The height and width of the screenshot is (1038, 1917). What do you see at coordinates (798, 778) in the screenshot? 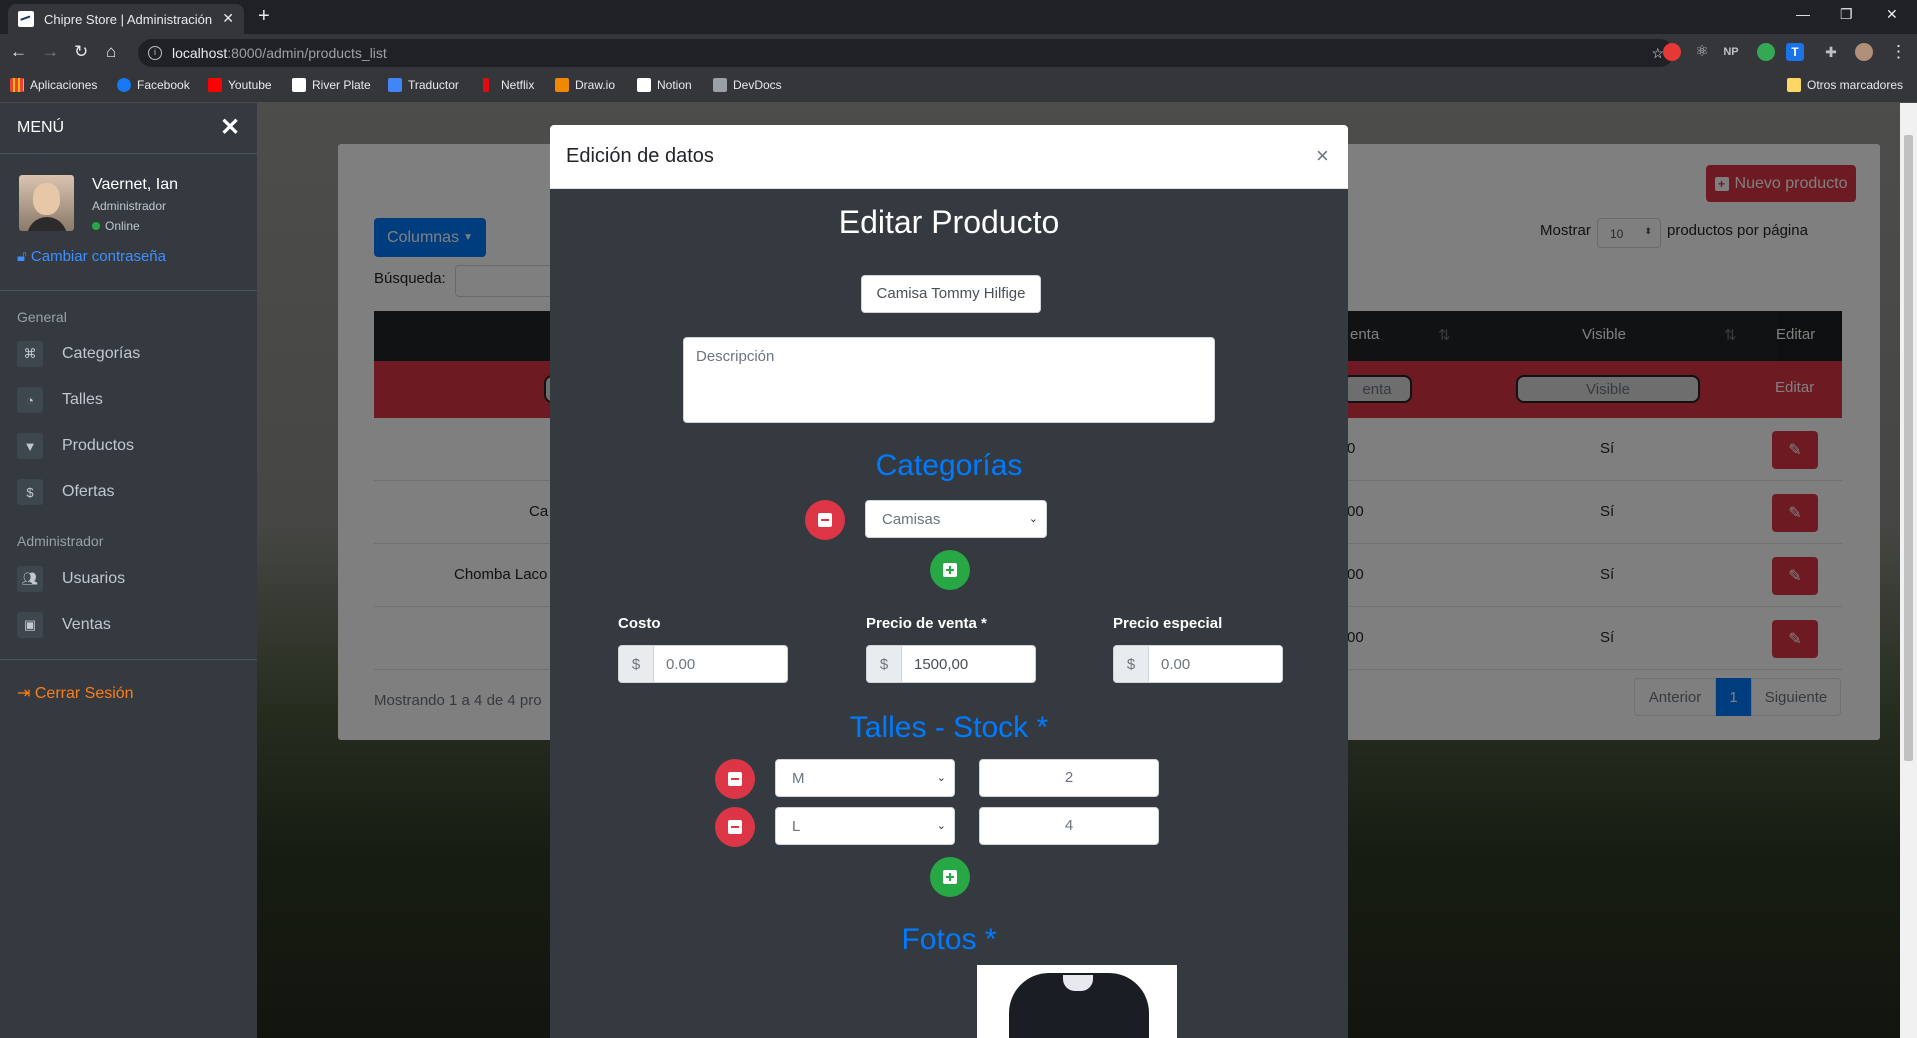
I see `size-selected-text: M` at bounding box center [798, 778].